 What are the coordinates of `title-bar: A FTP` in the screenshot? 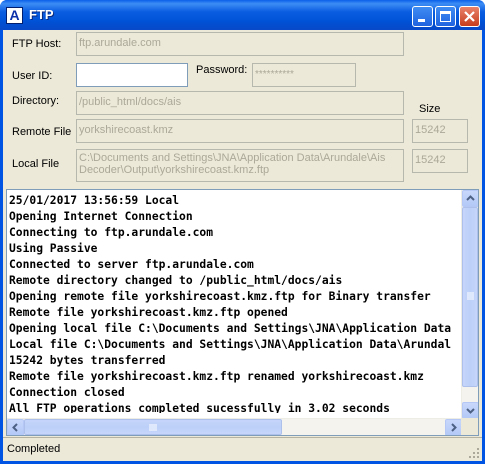 It's located at (242, 15).